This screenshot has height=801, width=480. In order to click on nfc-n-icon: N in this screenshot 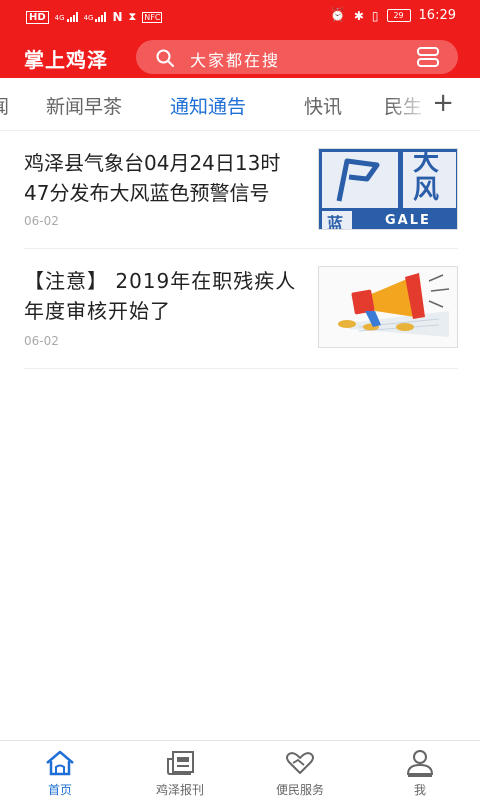, I will do `click(117, 17)`.